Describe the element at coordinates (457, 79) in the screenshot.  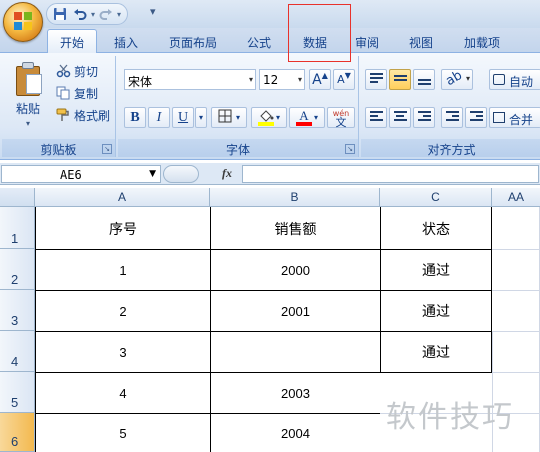
I see `orientation-button: ab ▾` at that location.